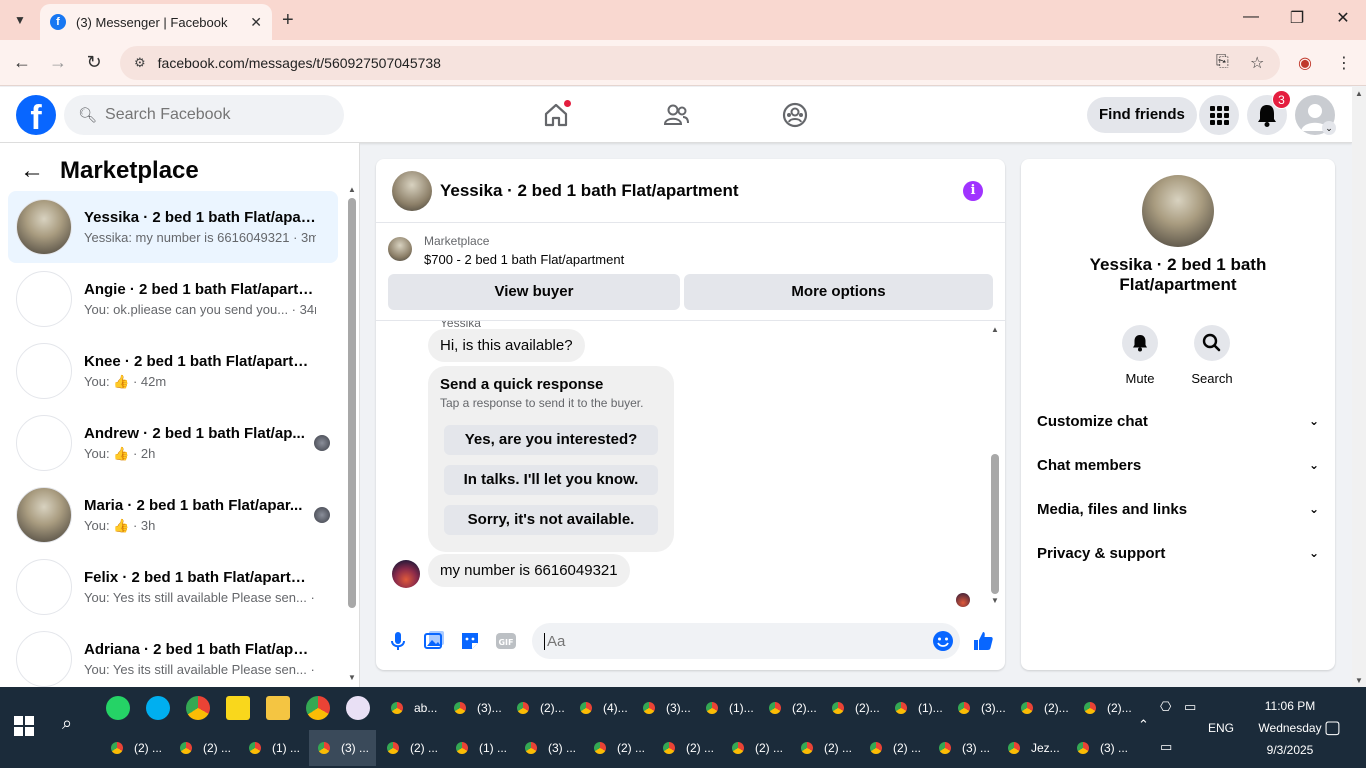 The width and height of the screenshot is (1366, 768). Describe the element at coordinates (551, 480) in the screenshot. I see `quick-response-button: In talks. I'll let you know.` at that location.